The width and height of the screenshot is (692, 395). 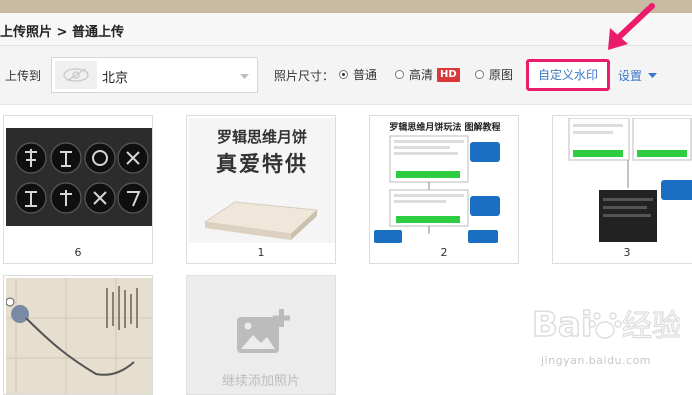 I want to click on size-option-label: 高清, so click(x=421, y=75).